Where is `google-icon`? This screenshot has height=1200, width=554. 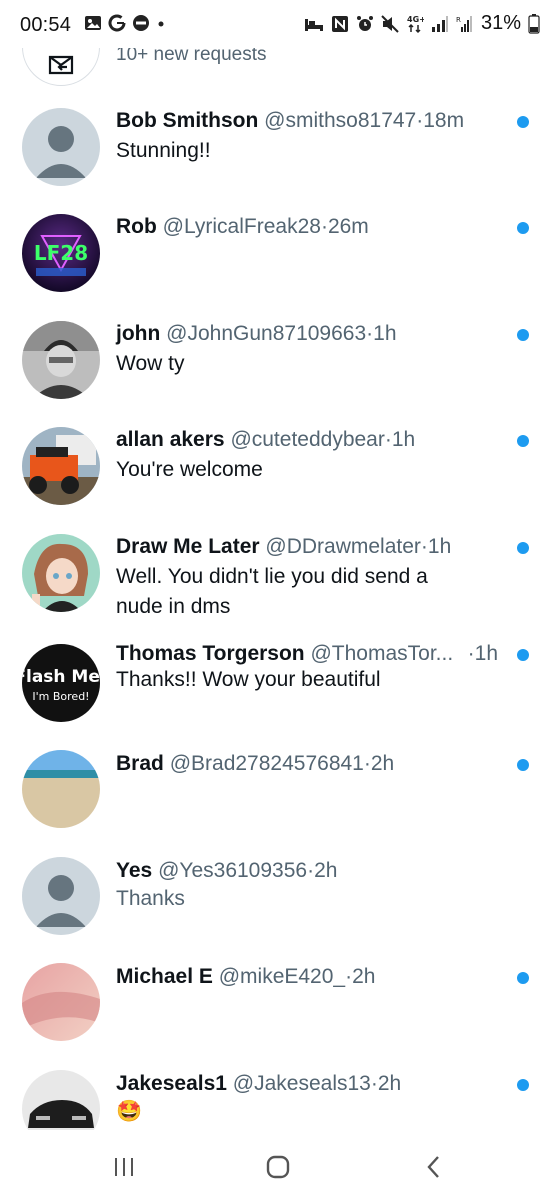
google-icon is located at coordinates (117, 23).